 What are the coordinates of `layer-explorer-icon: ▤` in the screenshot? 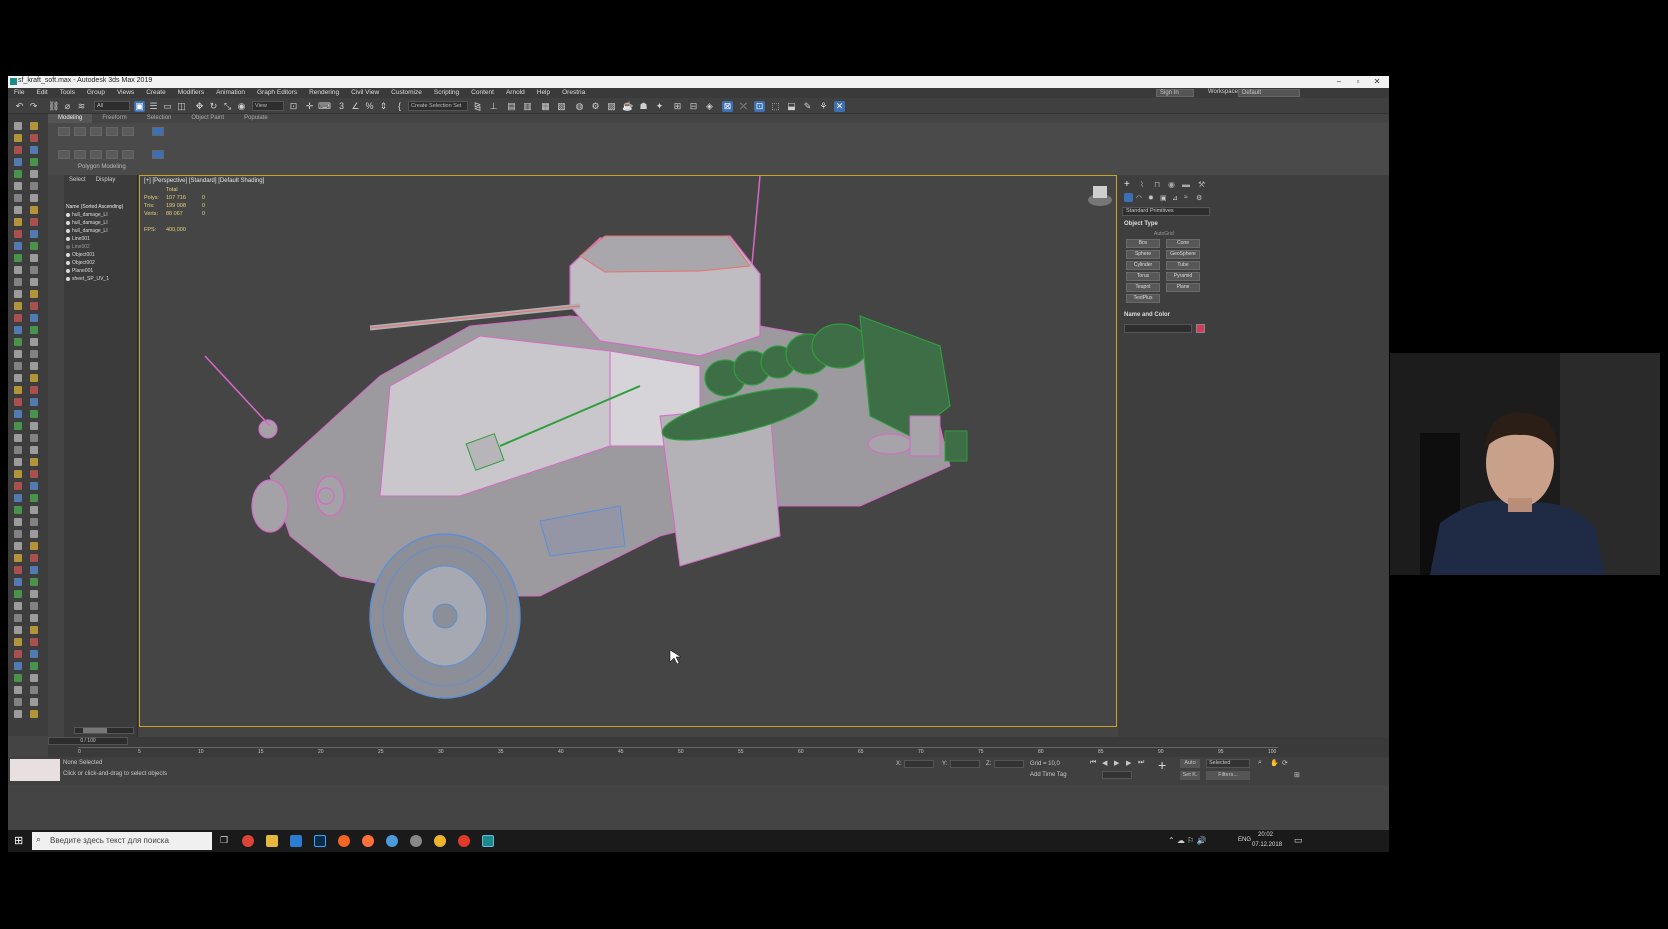 It's located at (511, 106).